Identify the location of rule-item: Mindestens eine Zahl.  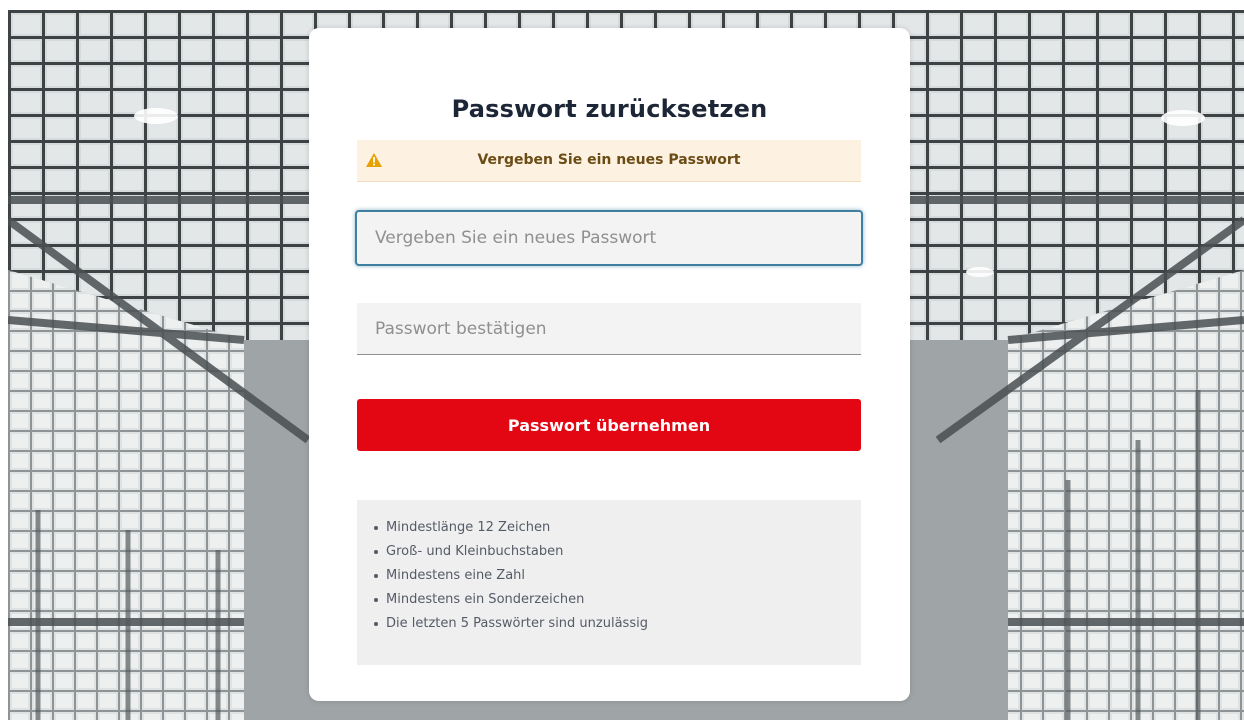
(617, 576).